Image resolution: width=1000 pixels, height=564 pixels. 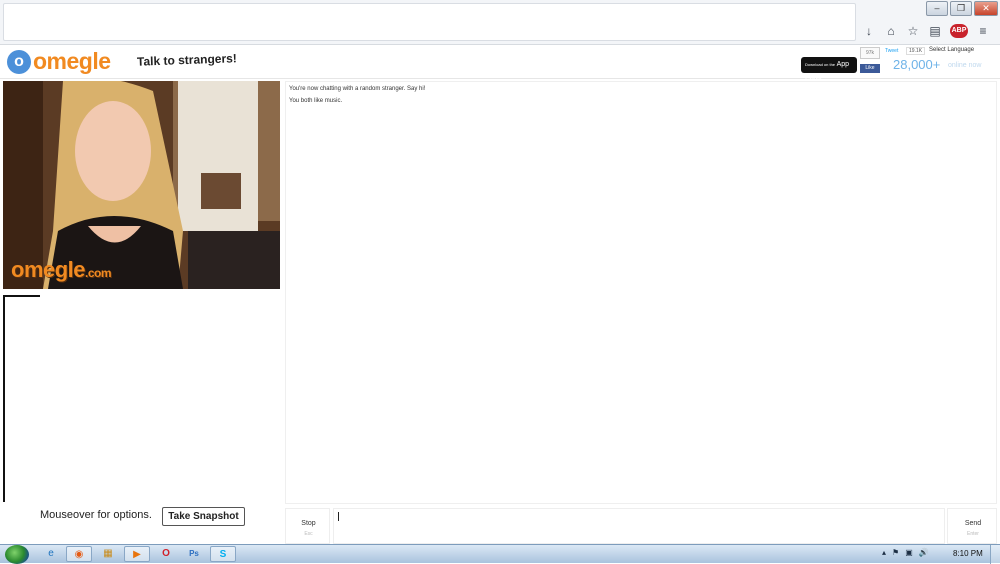 What do you see at coordinates (203, 516) in the screenshot?
I see `take-snapshot-button: Take Snapshot` at bounding box center [203, 516].